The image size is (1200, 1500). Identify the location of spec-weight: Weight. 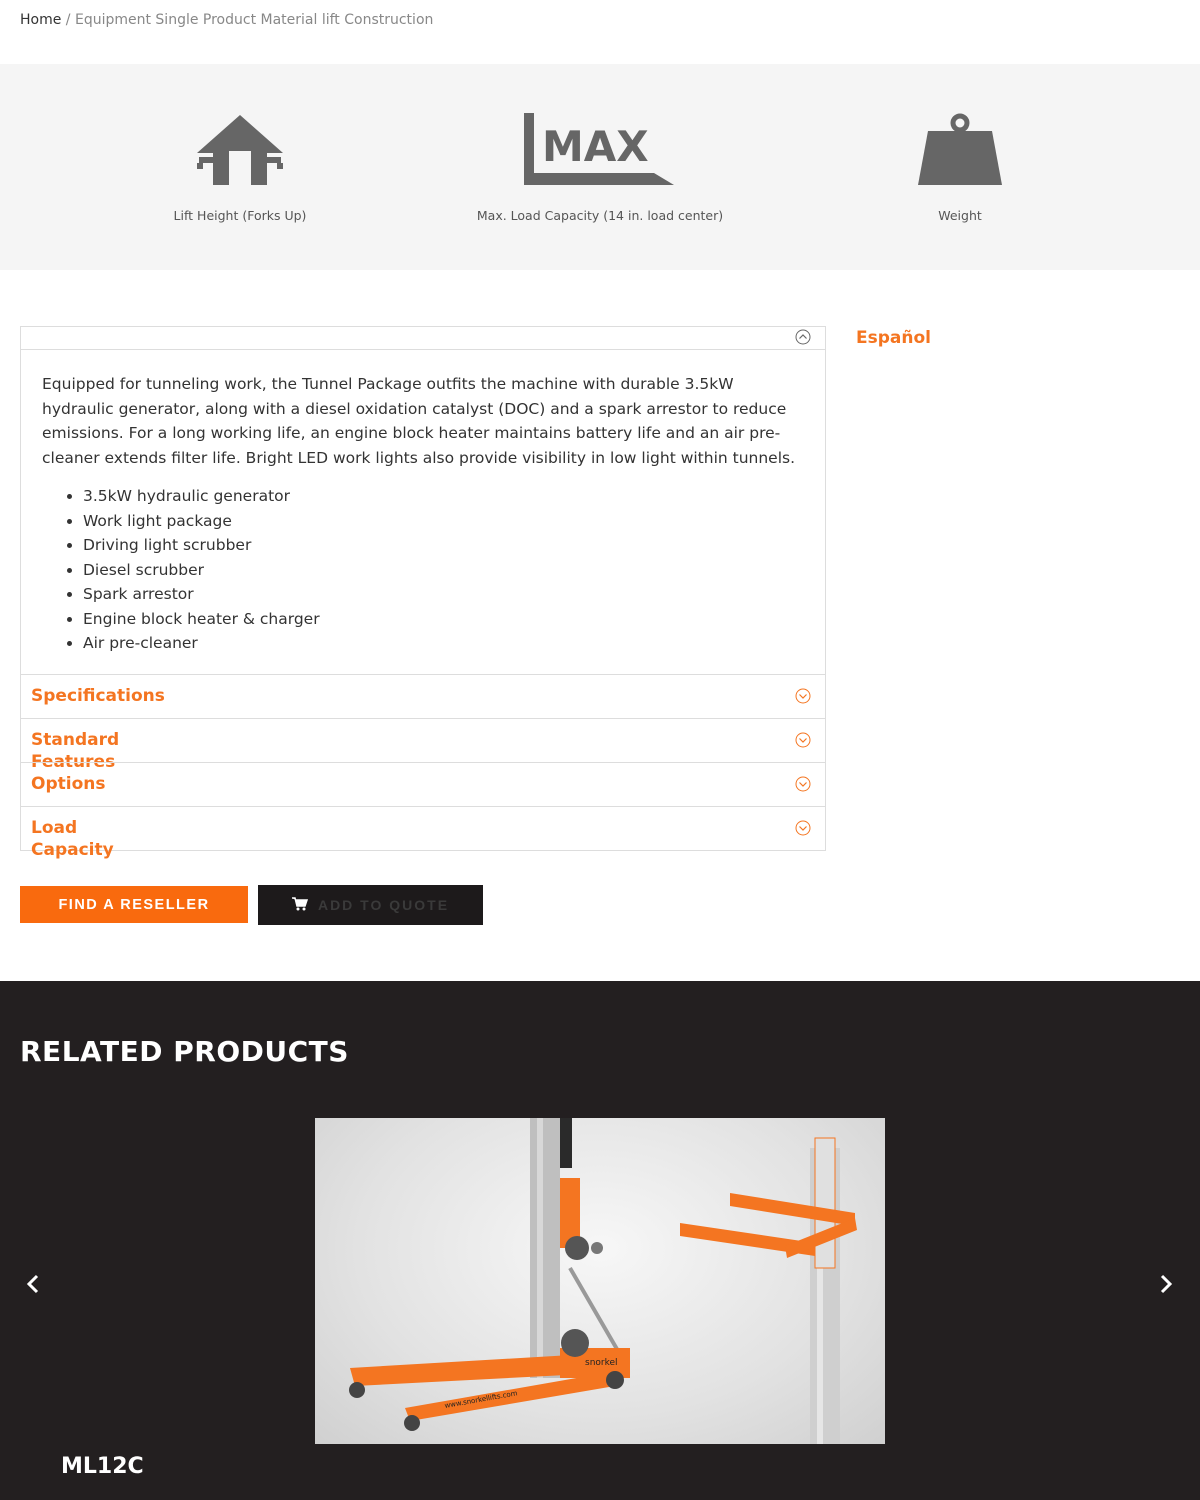
(960, 167).